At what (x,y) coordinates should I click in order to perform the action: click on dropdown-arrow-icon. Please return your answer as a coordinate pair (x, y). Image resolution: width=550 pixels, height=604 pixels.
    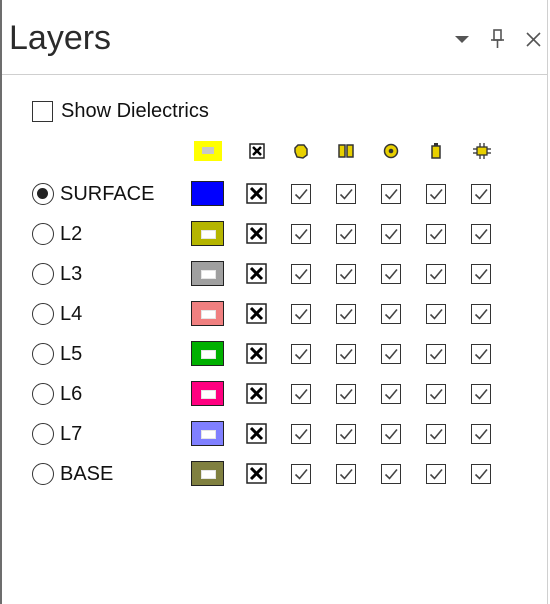
    Looking at the image, I should click on (462, 39).